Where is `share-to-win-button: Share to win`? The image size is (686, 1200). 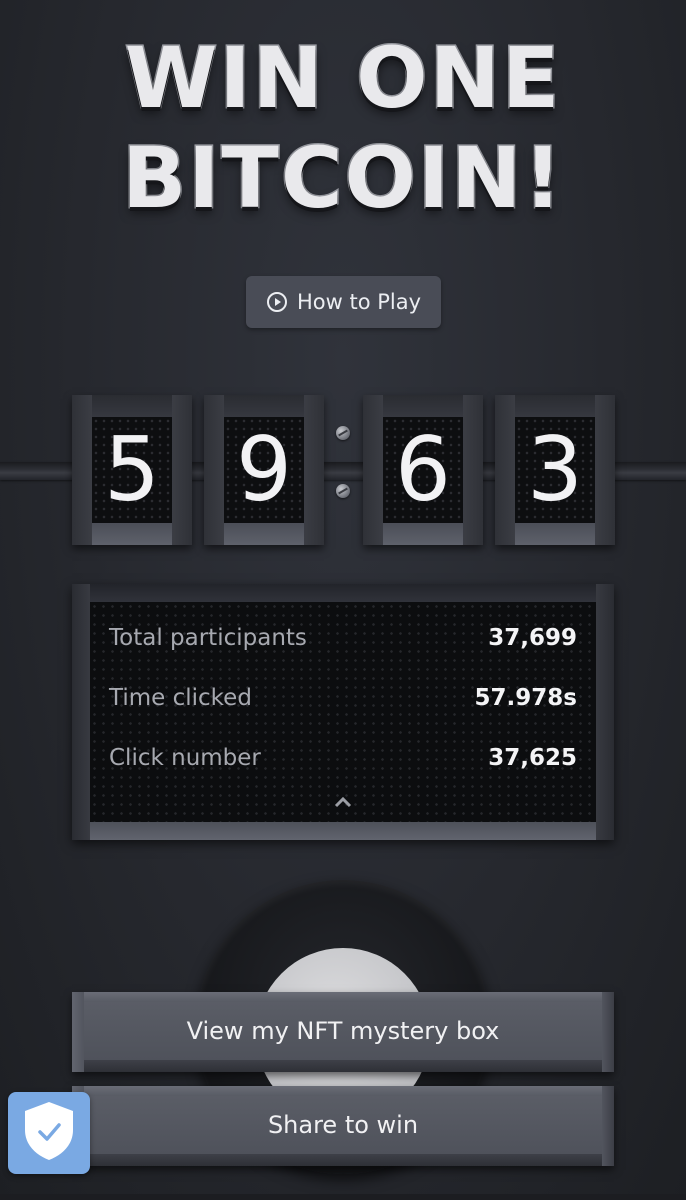
share-to-win-button: Share to win is located at coordinates (343, 1126).